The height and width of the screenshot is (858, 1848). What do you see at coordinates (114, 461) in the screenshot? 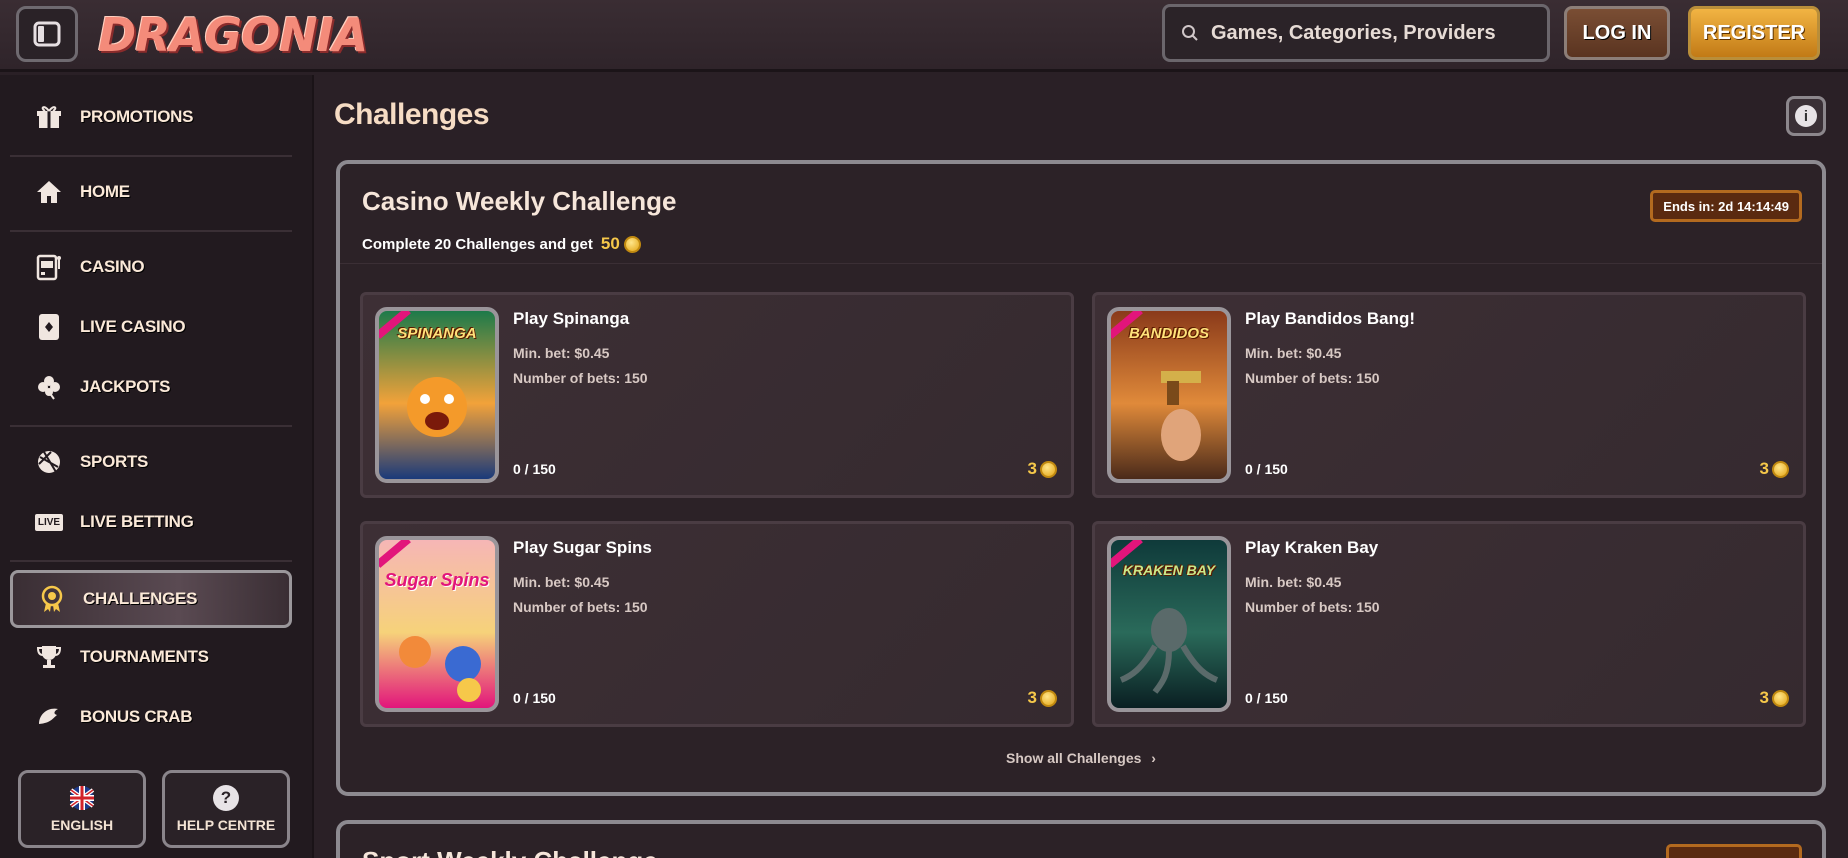
I see `sidebar-item-label: SPORTS` at bounding box center [114, 461].